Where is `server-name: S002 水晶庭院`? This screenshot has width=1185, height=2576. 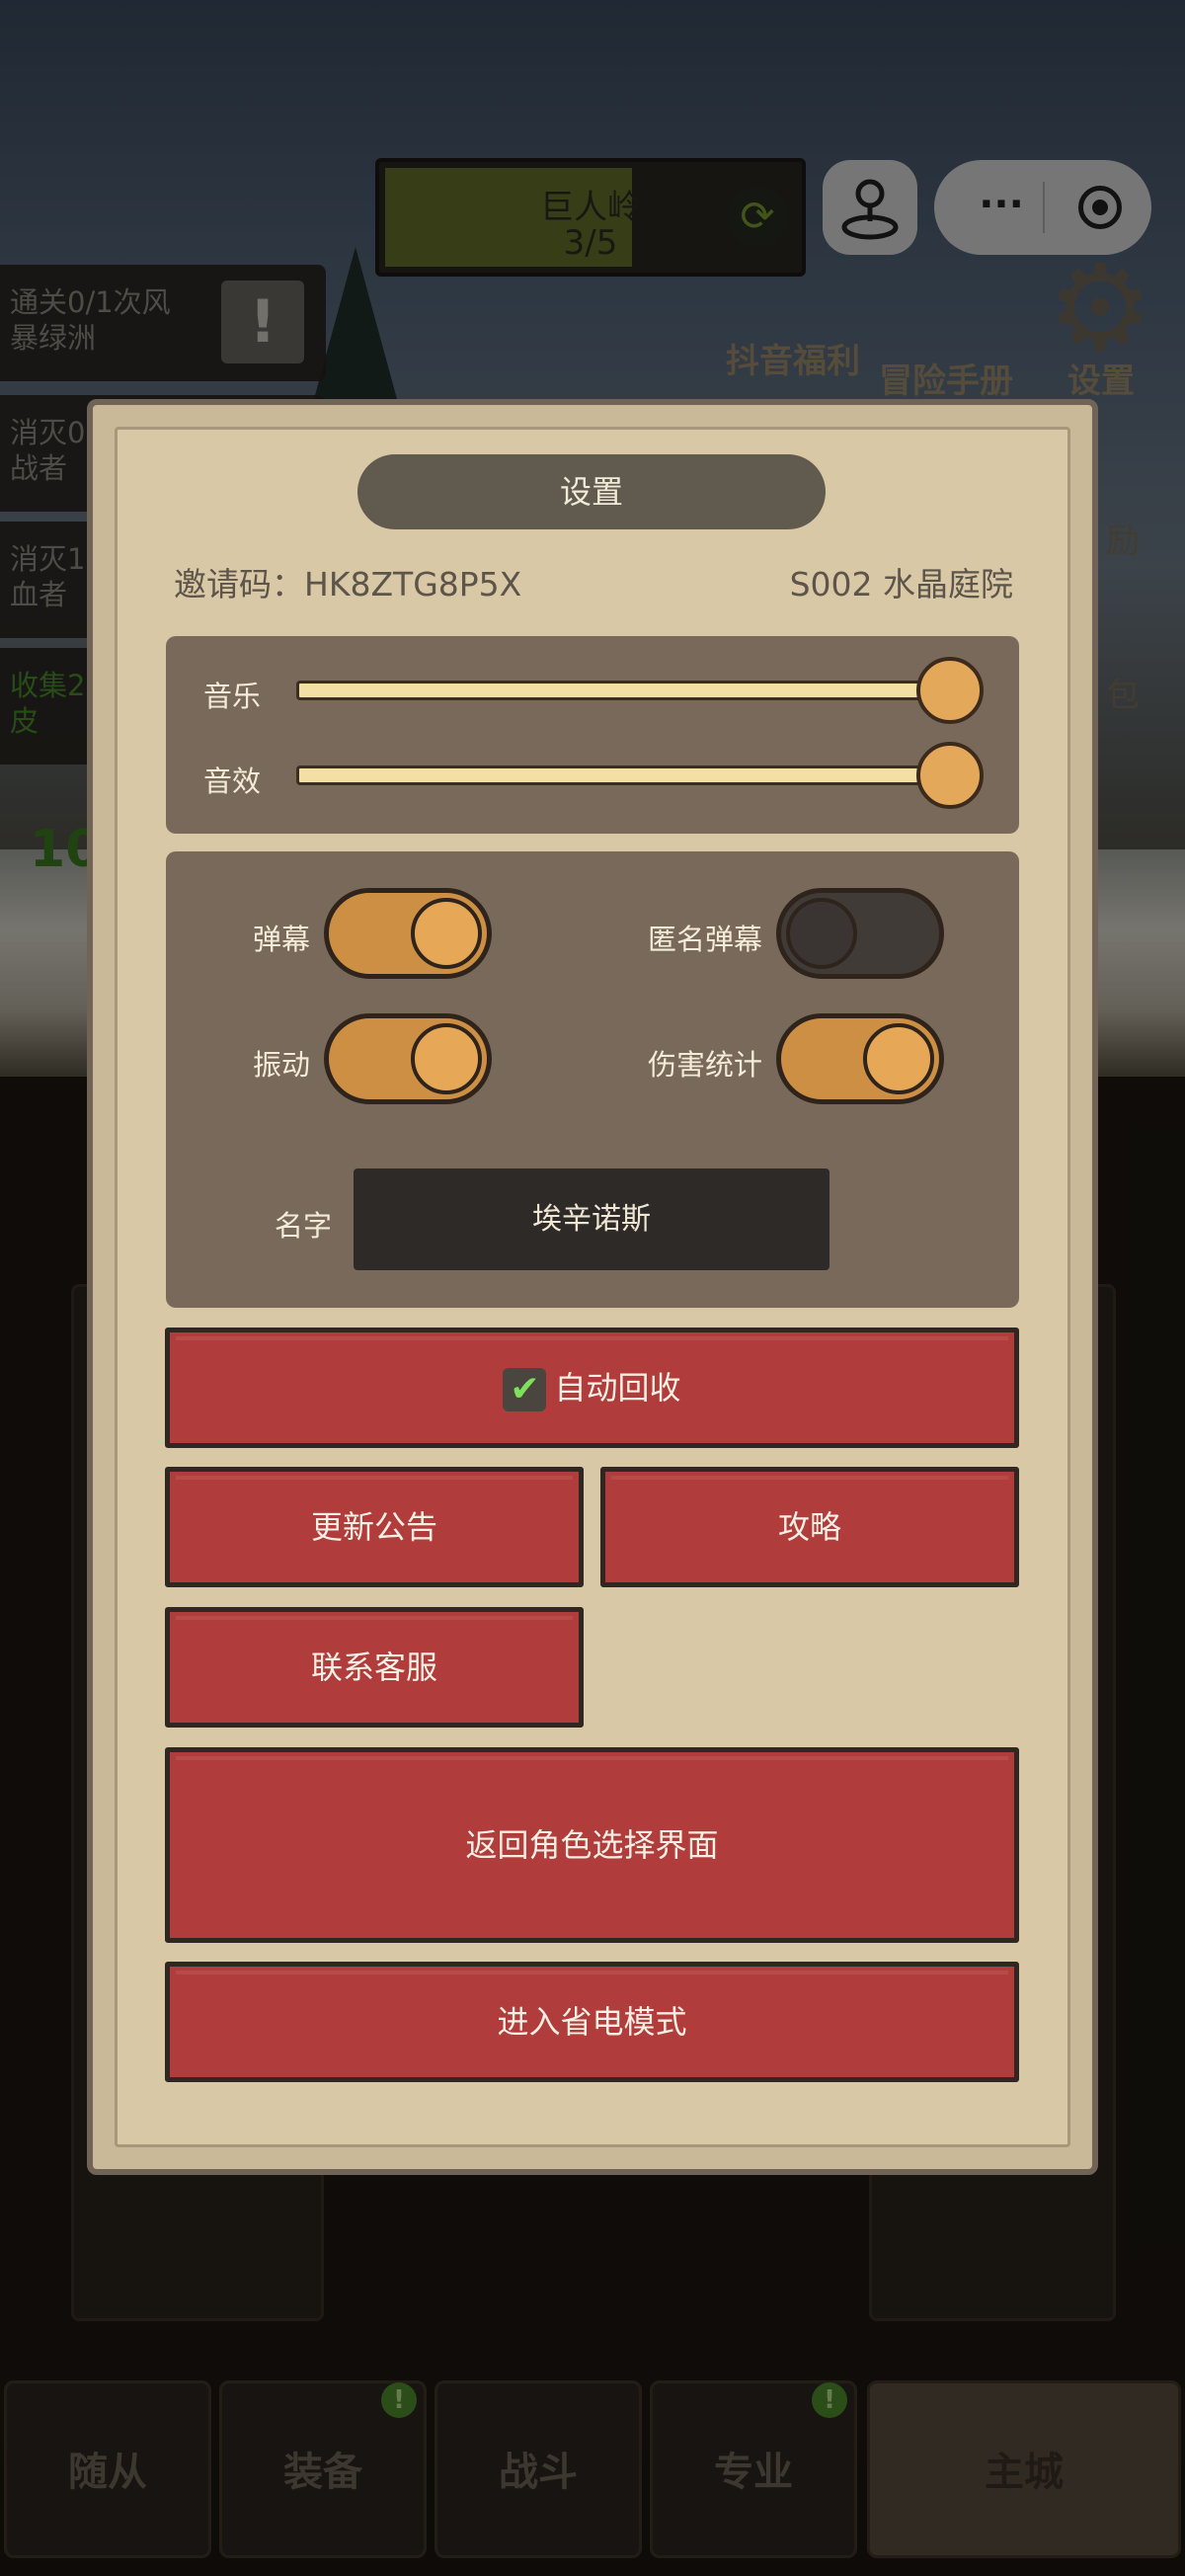 server-name: S002 水晶庭院 is located at coordinates (901, 584).